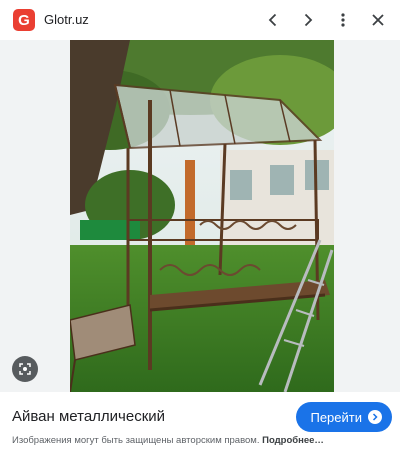 Image resolution: width=400 pixels, height=457 pixels. What do you see at coordinates (24, 20) in the screenshot?
I see `site-favicon: G` at bounding box center [24, 20].